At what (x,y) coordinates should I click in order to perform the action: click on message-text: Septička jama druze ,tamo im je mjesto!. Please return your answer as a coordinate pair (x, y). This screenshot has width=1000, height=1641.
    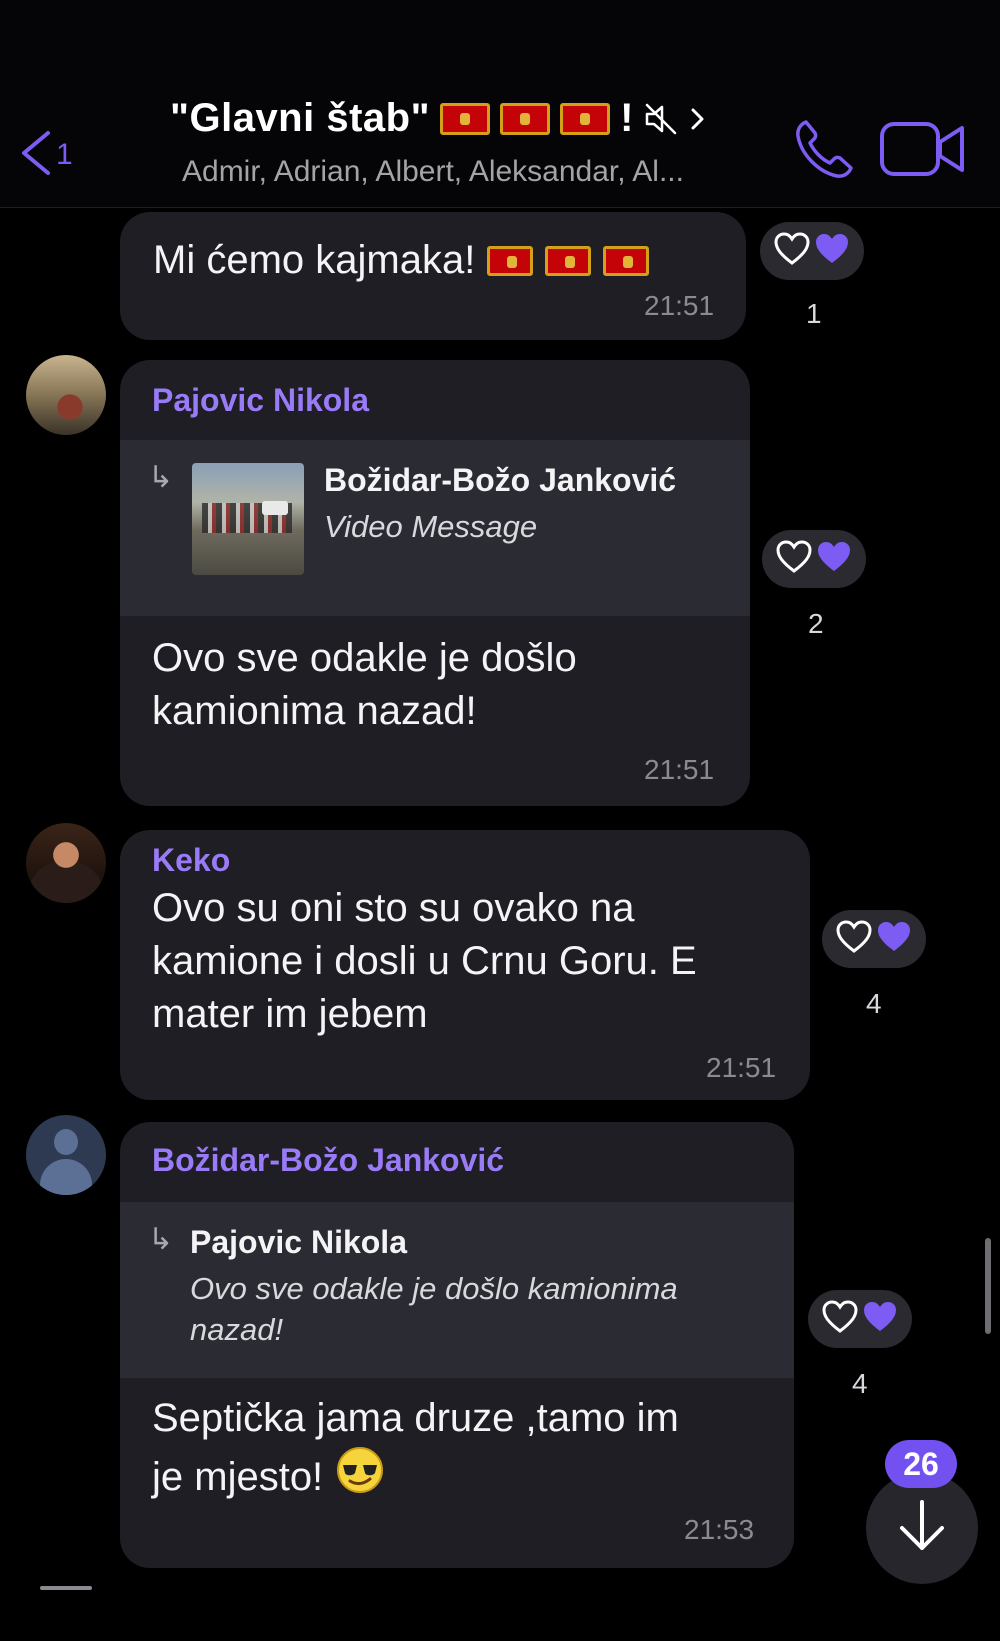
    Looking at the image, I should click on (415, 1450).